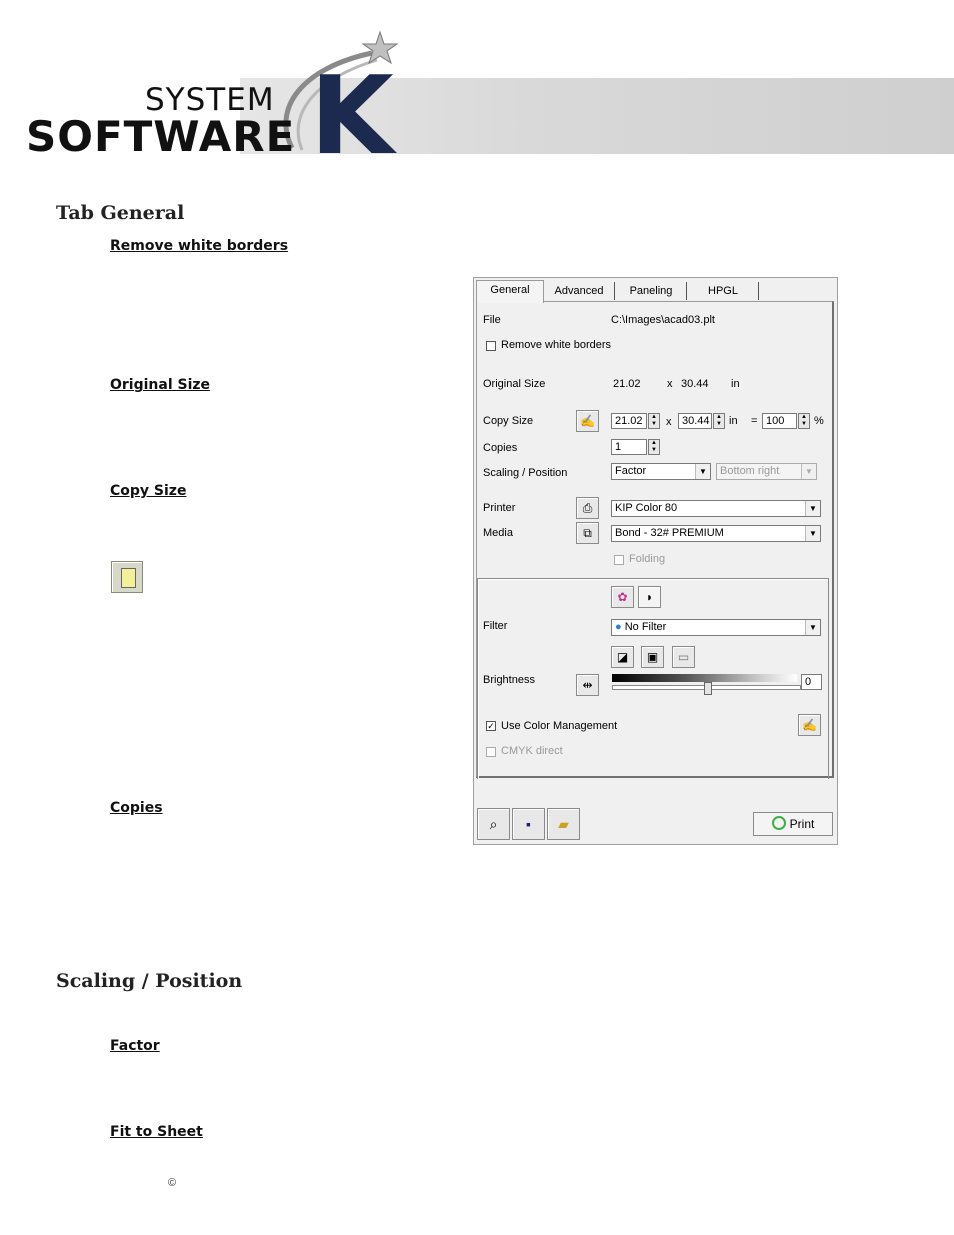  I want to click on print-button: Print, so click(793, 824).